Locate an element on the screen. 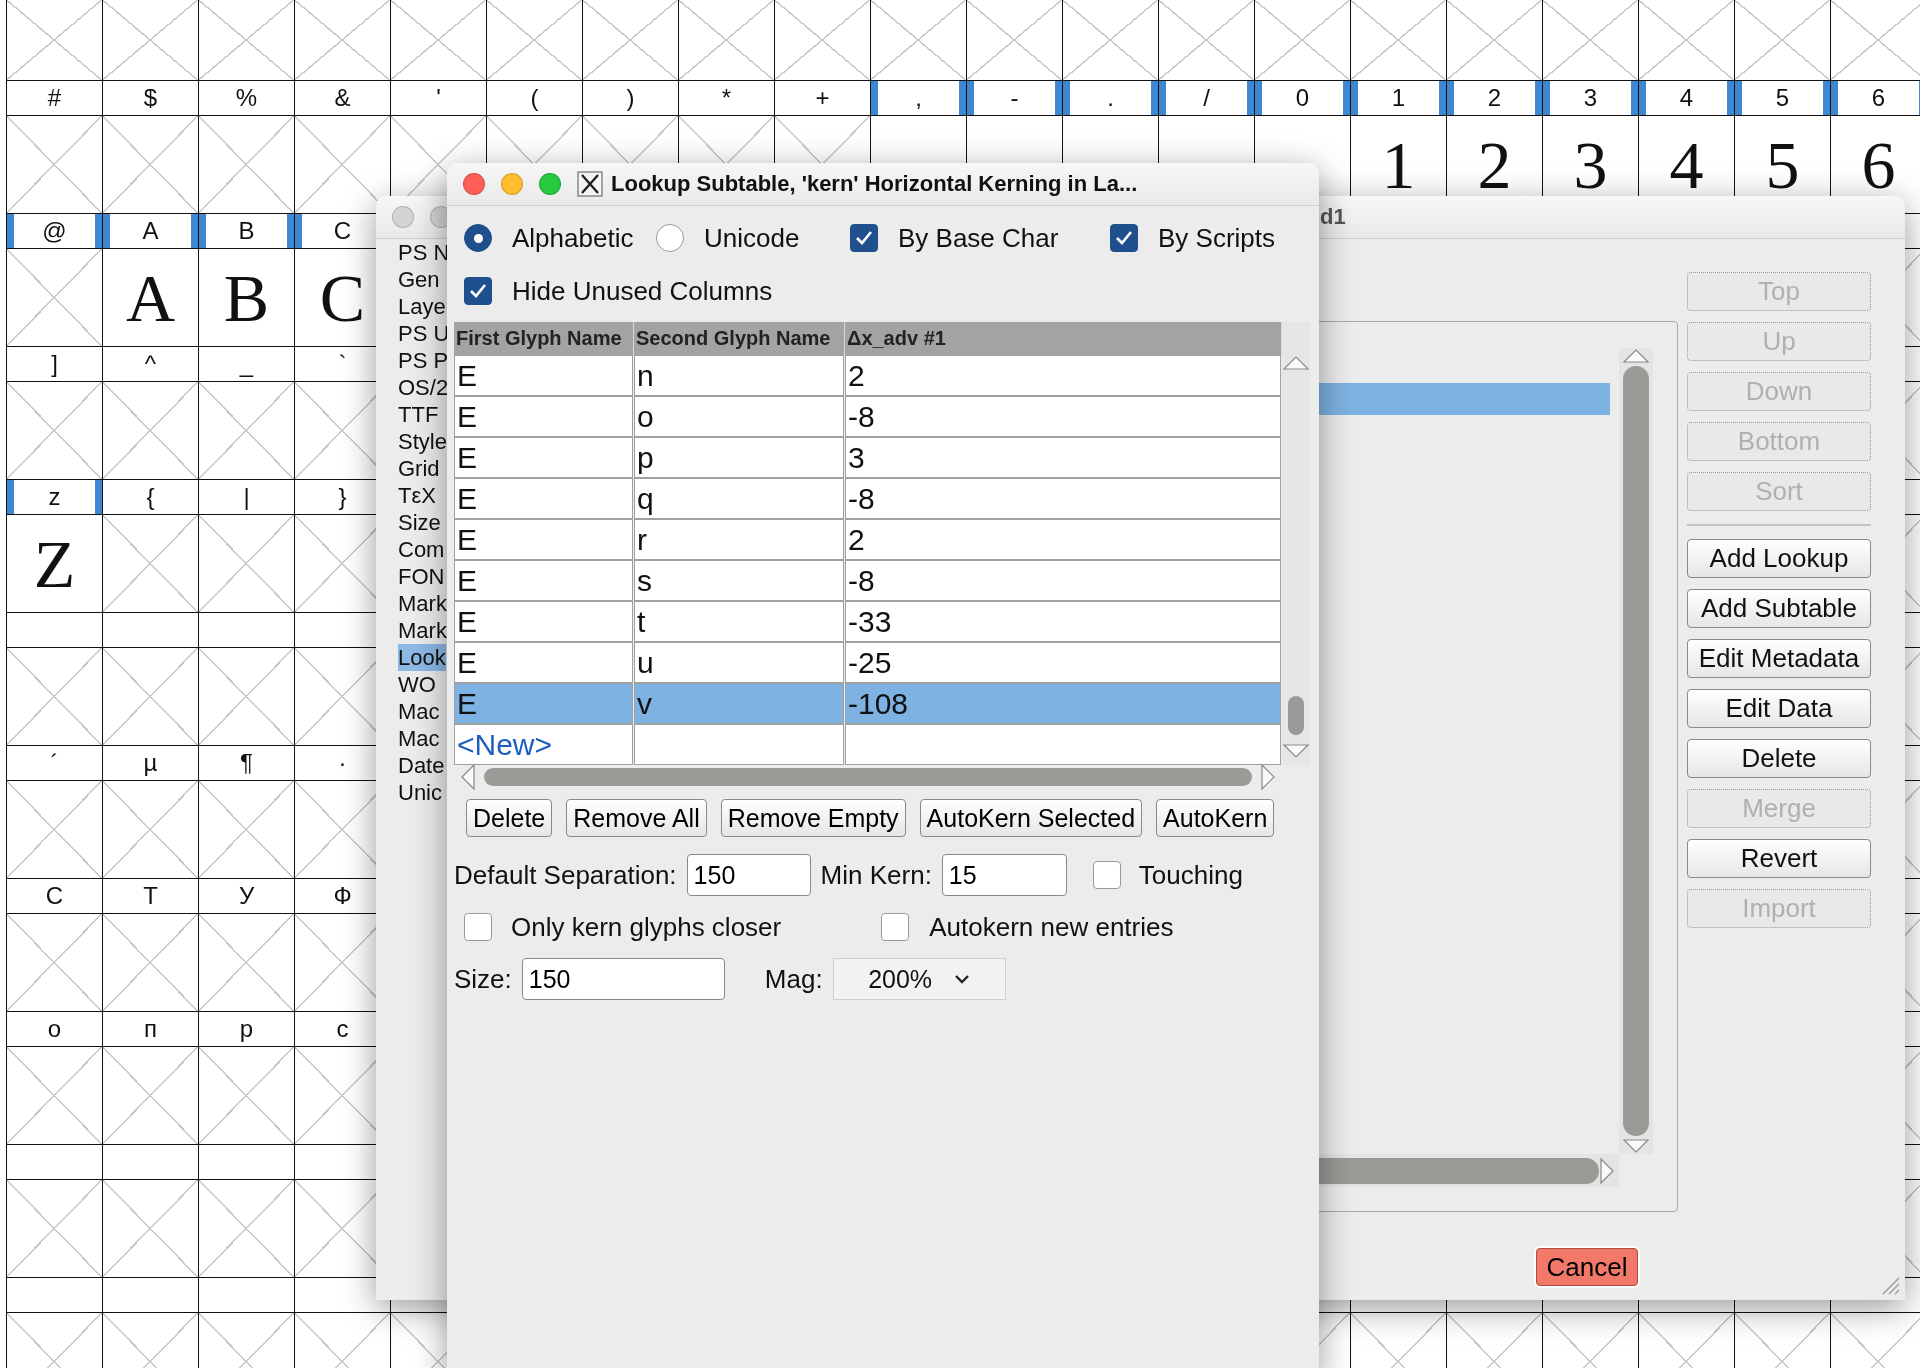 The width and height of the screenshot is (1920, 1368). table-cell: p is located at coordinates (739, 457).